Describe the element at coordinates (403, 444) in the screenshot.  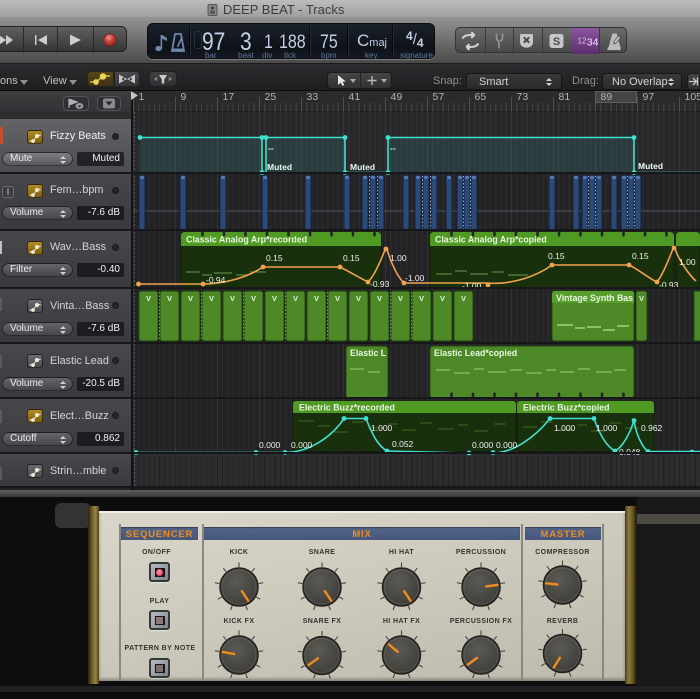
I see `svg-text: 0.052` at that location.